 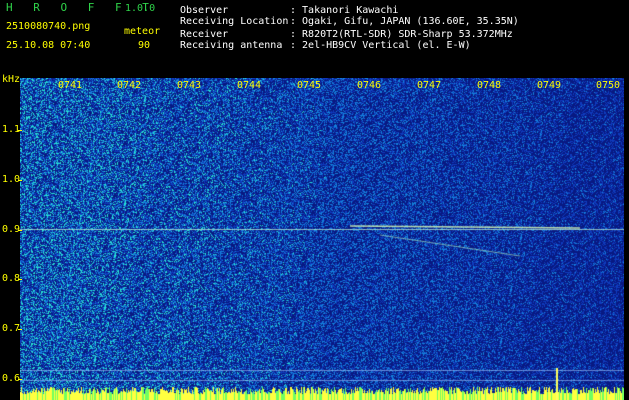 What do you see at coordinates (140, 8) in the screenshot?
I see `version-label: 1.0.0` at bounding box center [140, 8].